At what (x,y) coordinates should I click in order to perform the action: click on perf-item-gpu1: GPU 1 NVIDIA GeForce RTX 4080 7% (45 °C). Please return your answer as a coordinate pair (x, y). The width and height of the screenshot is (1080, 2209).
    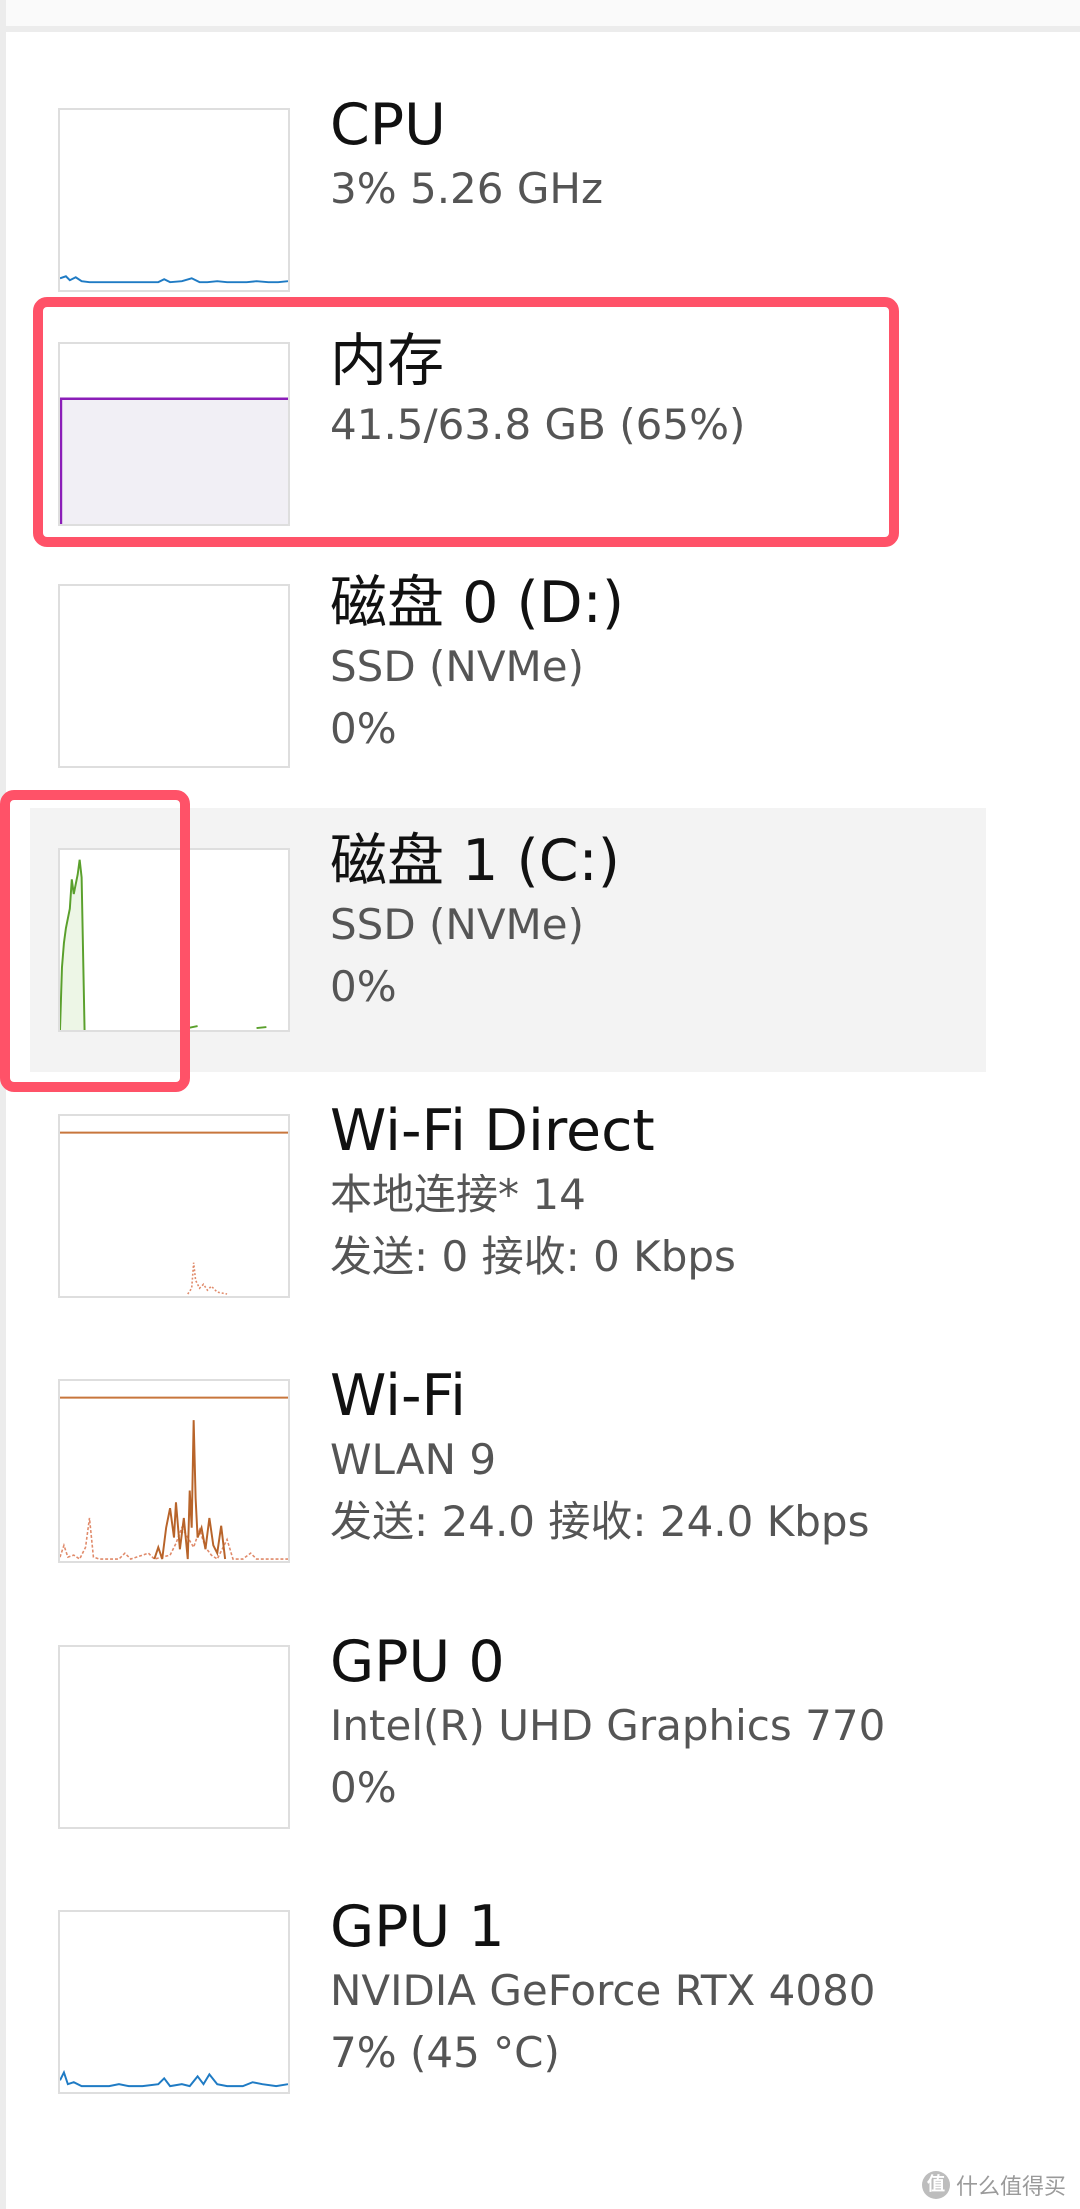
    Looking at the image, I should click on (508, 1998).